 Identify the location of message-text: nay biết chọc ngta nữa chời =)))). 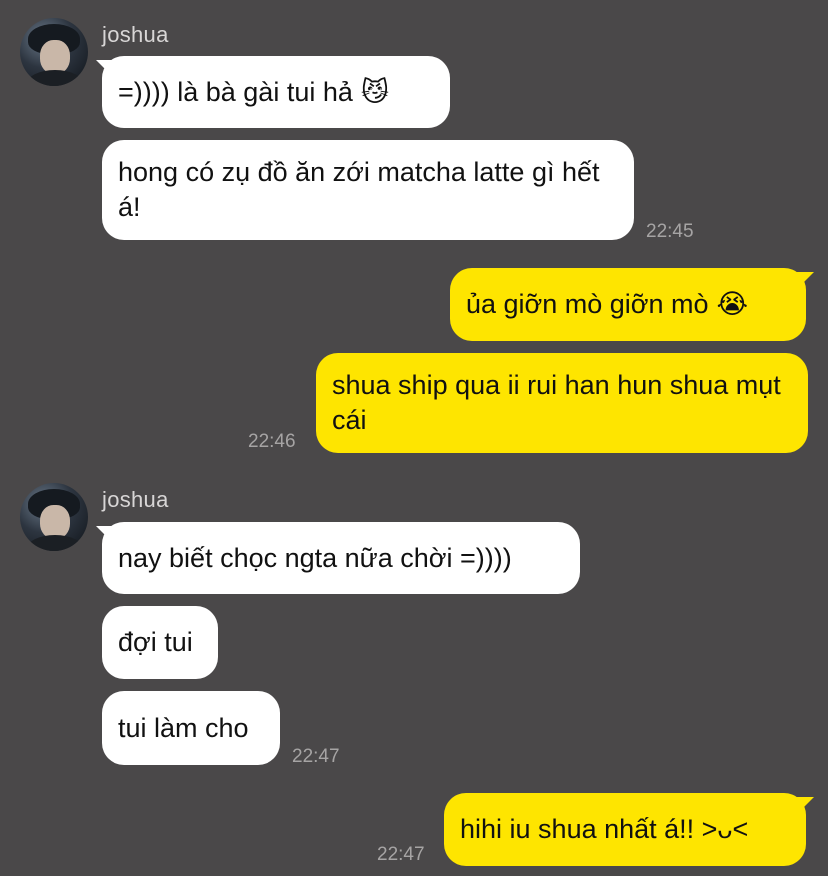
(315, 557).